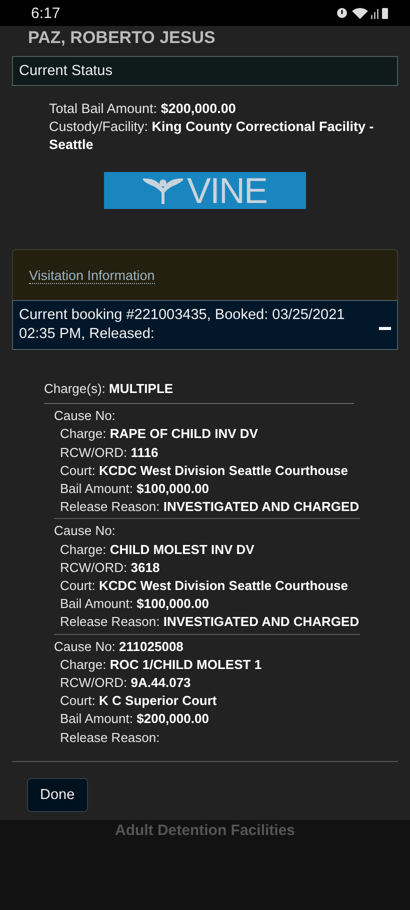 This screenshot has width=410, height=910. Describe the element at coordinates (199, 392) in the screenshot. I see `charges-summary: Charge(s): MULTIPLE` at that location.